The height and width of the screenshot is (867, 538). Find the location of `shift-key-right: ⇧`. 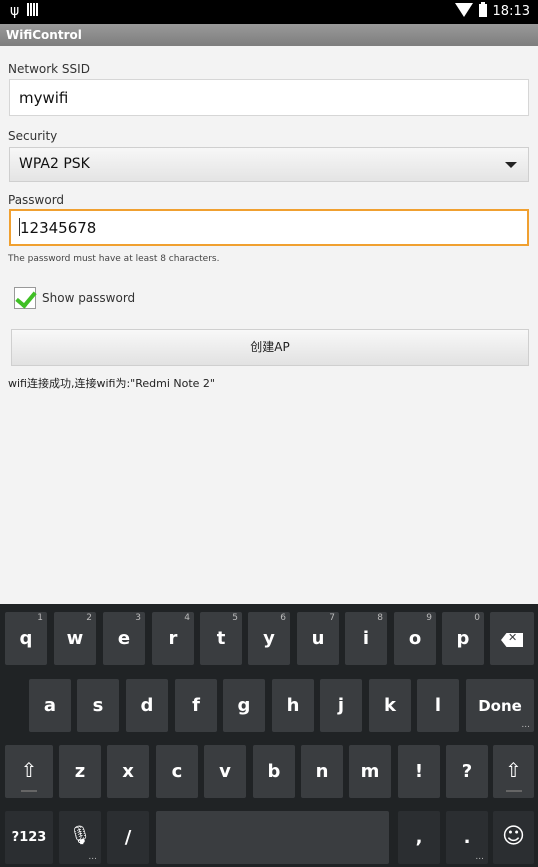

shift-key-right: ⇧ is located at coordinates (513, 771).